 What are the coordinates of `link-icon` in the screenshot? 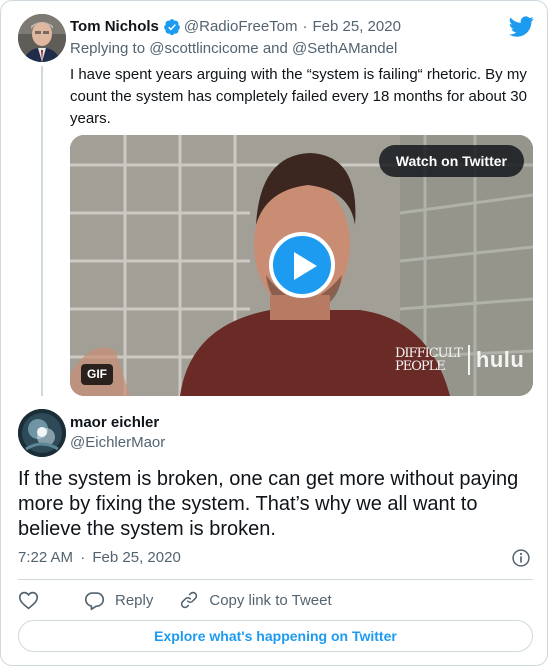 It's located at (189, 600).